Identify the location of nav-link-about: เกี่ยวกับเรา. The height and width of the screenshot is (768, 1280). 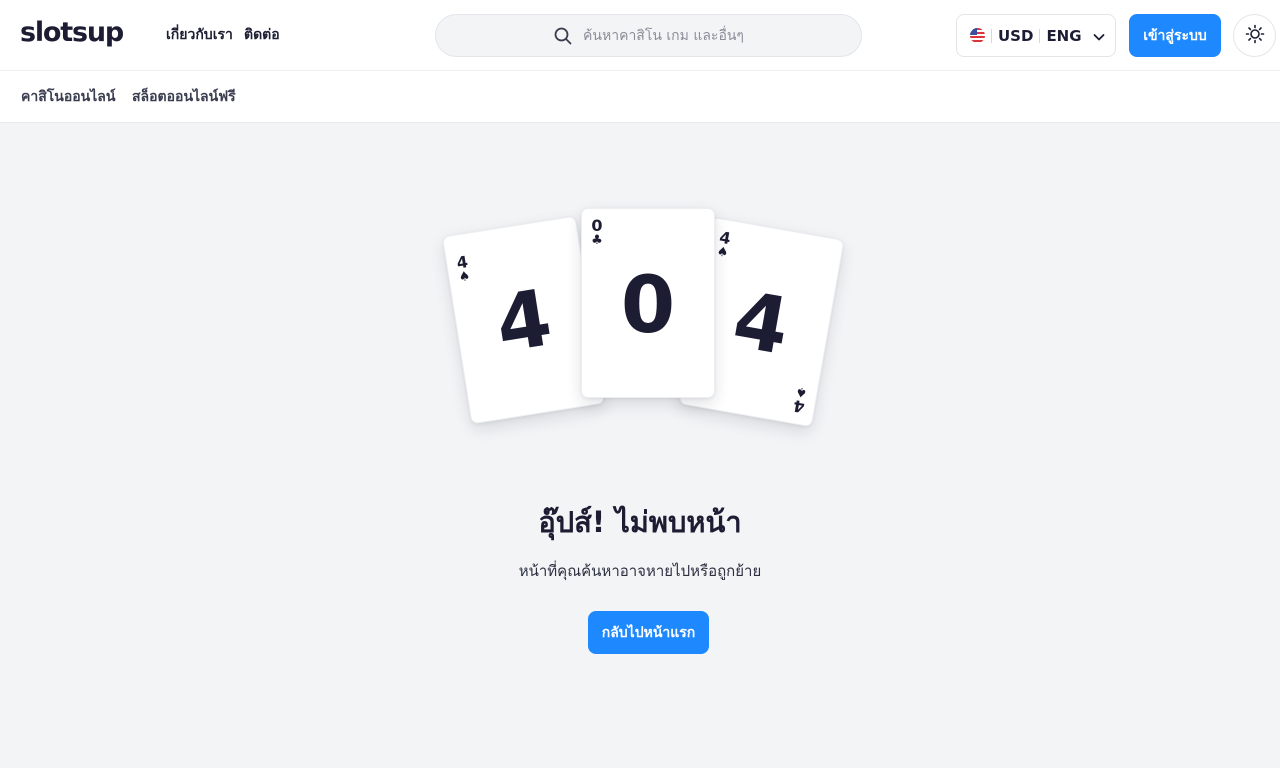
(199, 35).